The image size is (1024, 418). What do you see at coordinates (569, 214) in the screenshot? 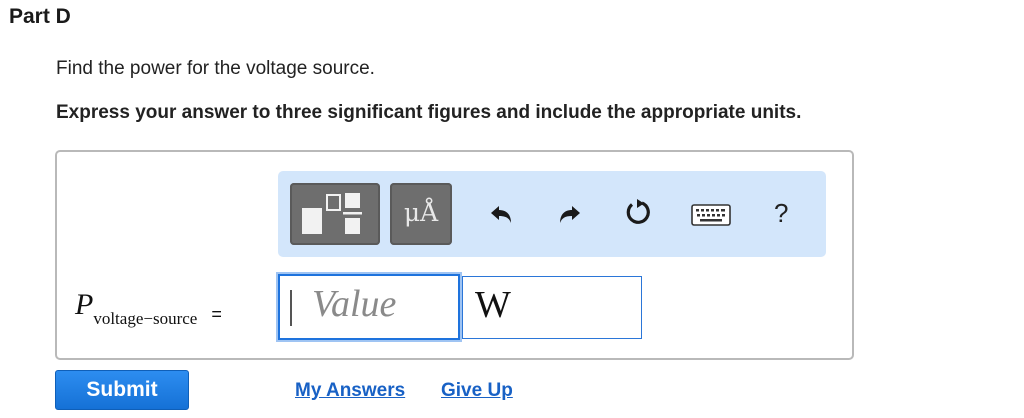
I see `redo-icon` at bounding box center [569, 214].